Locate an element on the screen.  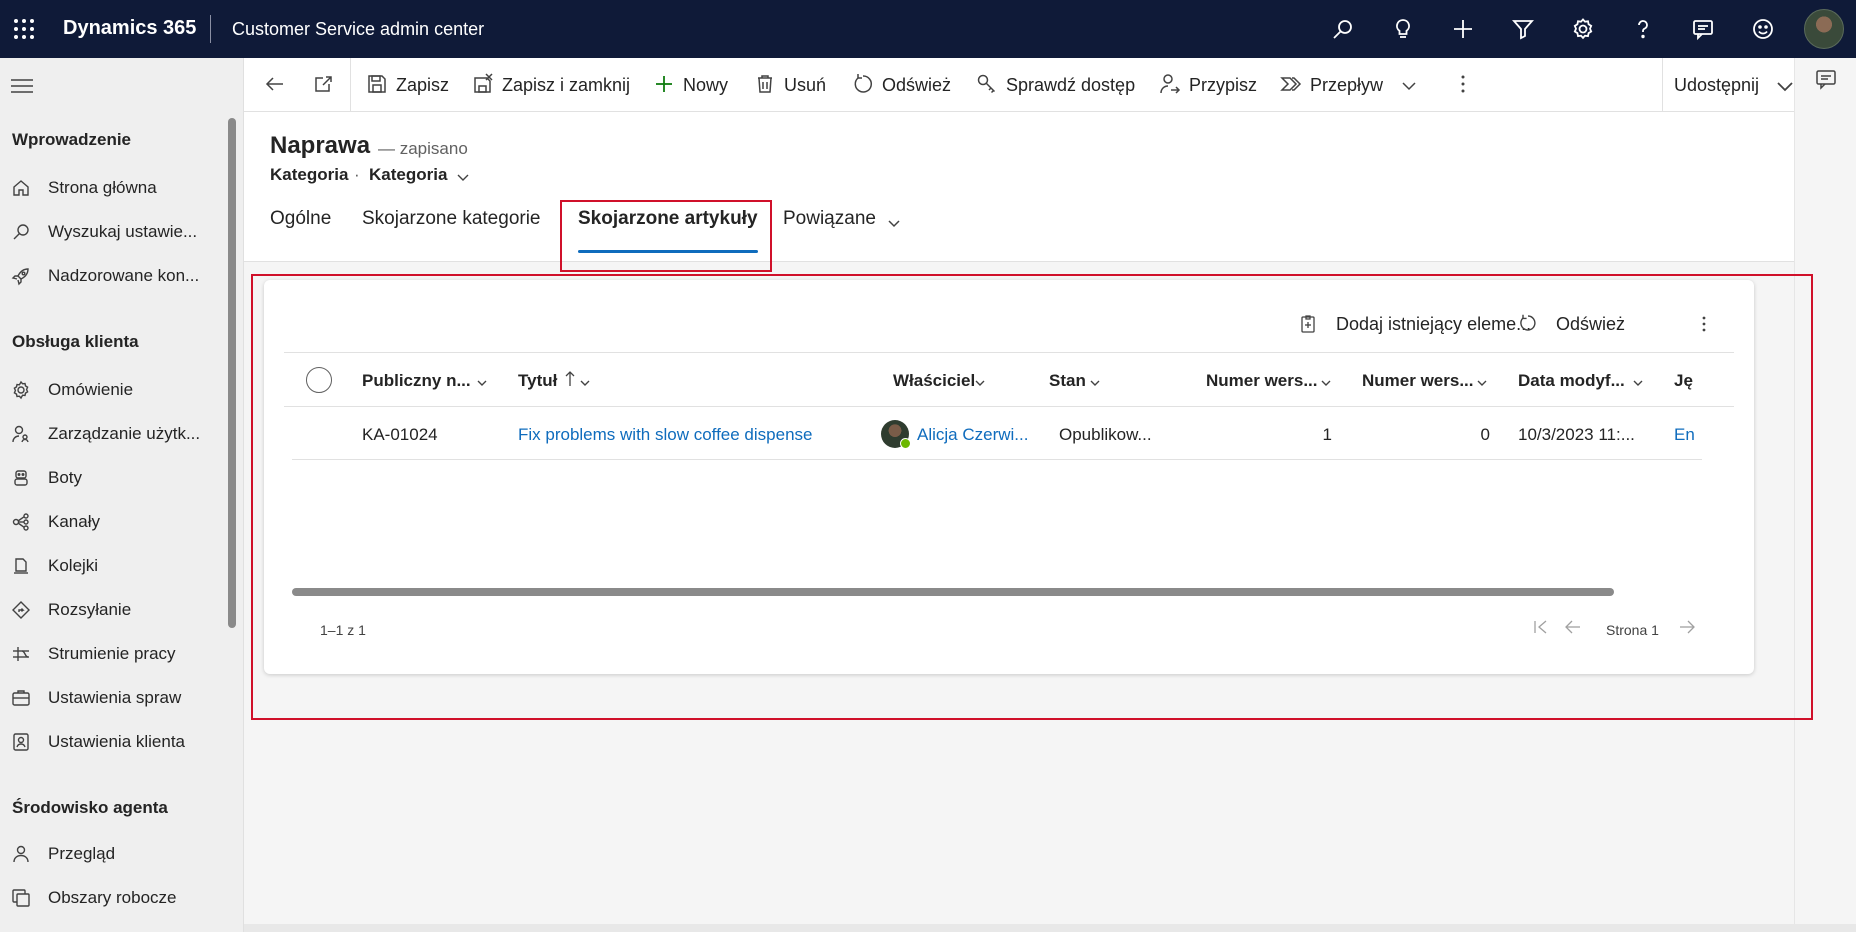
sidebar-item-channels: Kanały is located at coordinates (113, 522).